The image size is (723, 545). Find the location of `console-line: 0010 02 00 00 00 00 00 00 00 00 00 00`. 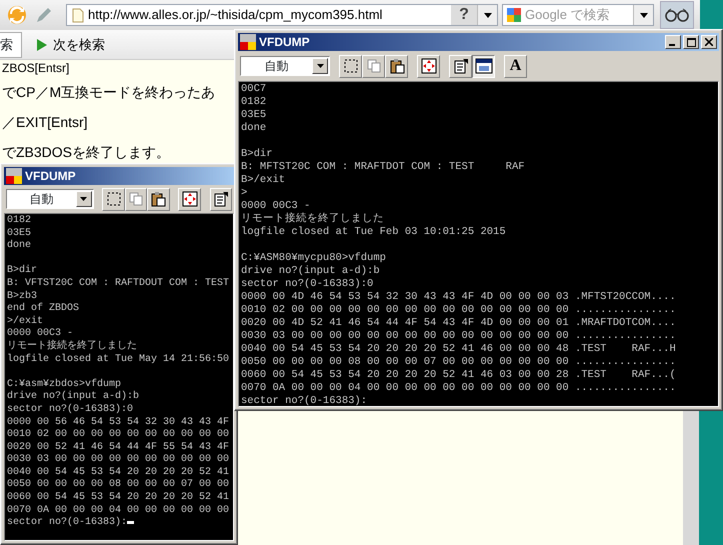

console-line: 0010 02 00 00 00 00 00 00 00 00 00 00 is located at coordinates (118, 435).